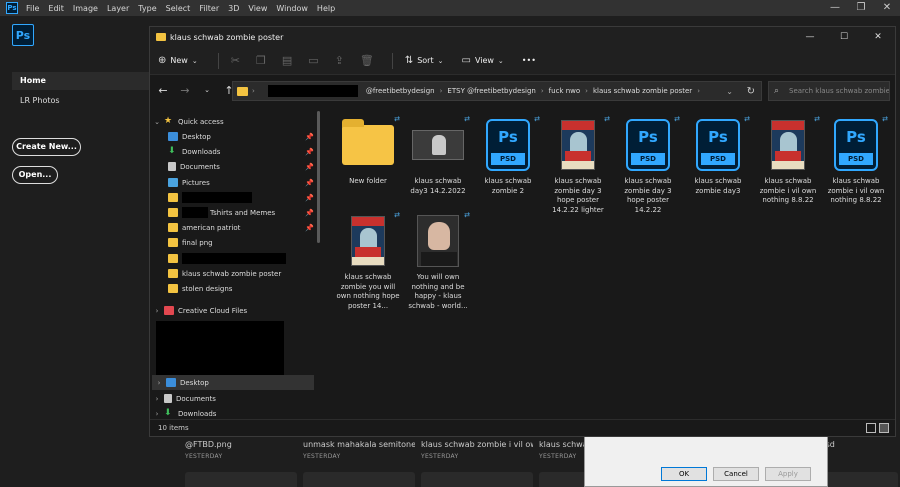  What do you see at coordinates (235, 182) in the screenshot?
I see `nav-pictures: Pictures 📌` at bounding box center [235, 182].